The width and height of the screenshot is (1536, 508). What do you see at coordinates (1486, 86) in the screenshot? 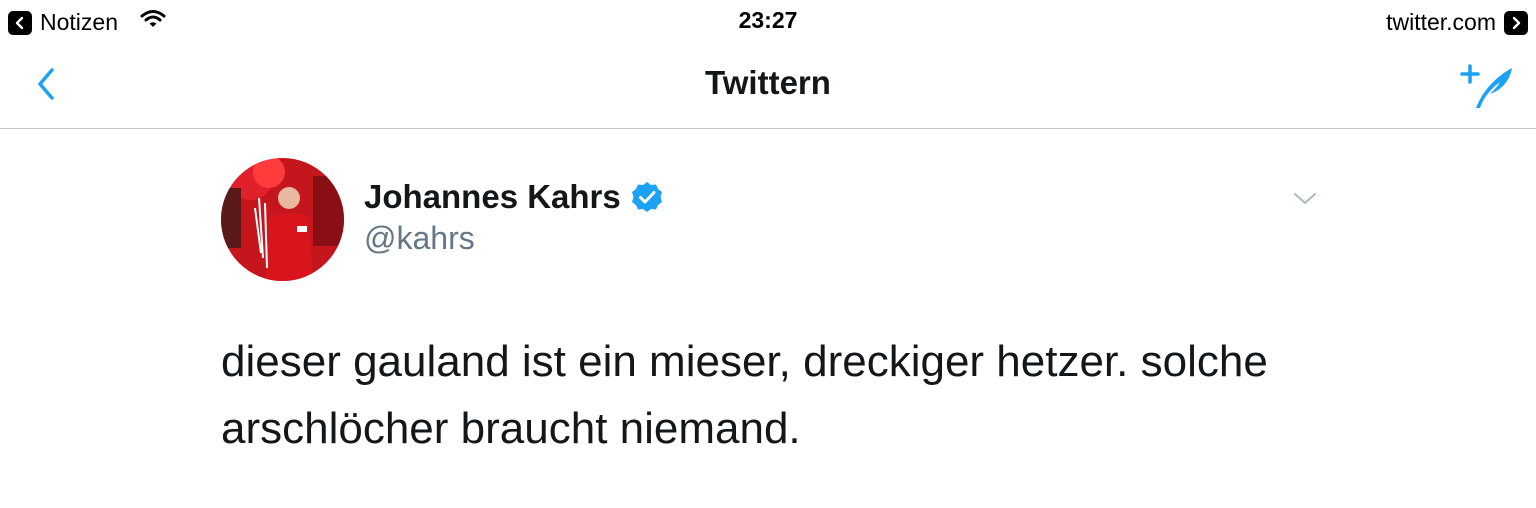
I see `compose-tweet-icon` at bounding box center [1486, 86].